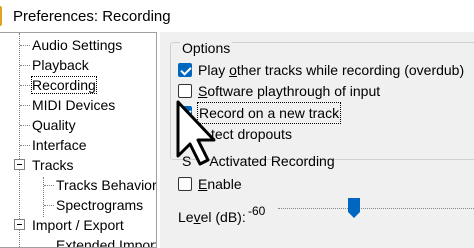  I want to click on options-title: Options, so click(206, 48).